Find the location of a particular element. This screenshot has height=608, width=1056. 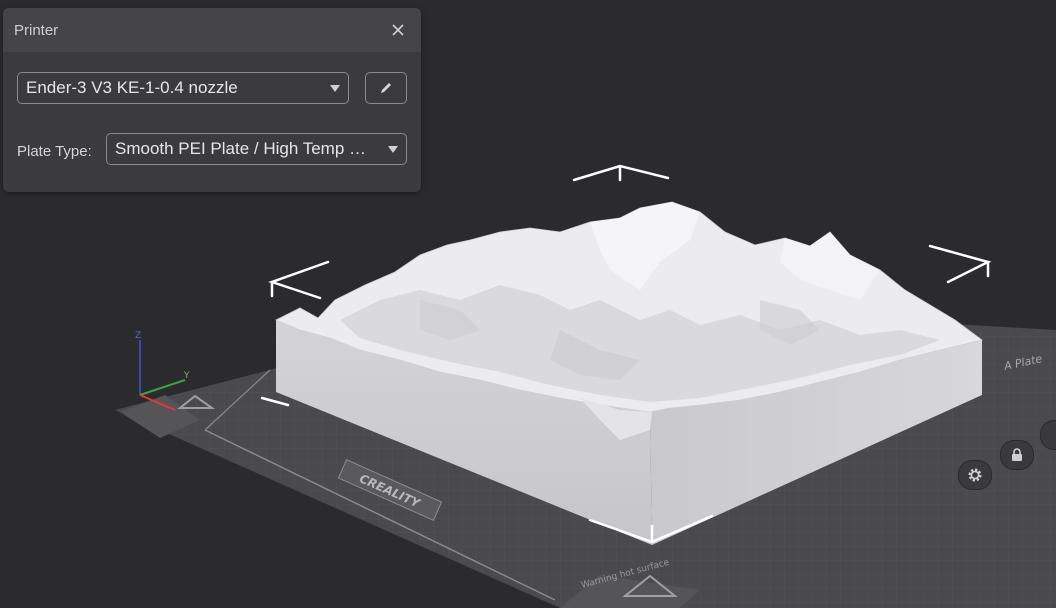

close-icon is located at coordinates (398, 30).